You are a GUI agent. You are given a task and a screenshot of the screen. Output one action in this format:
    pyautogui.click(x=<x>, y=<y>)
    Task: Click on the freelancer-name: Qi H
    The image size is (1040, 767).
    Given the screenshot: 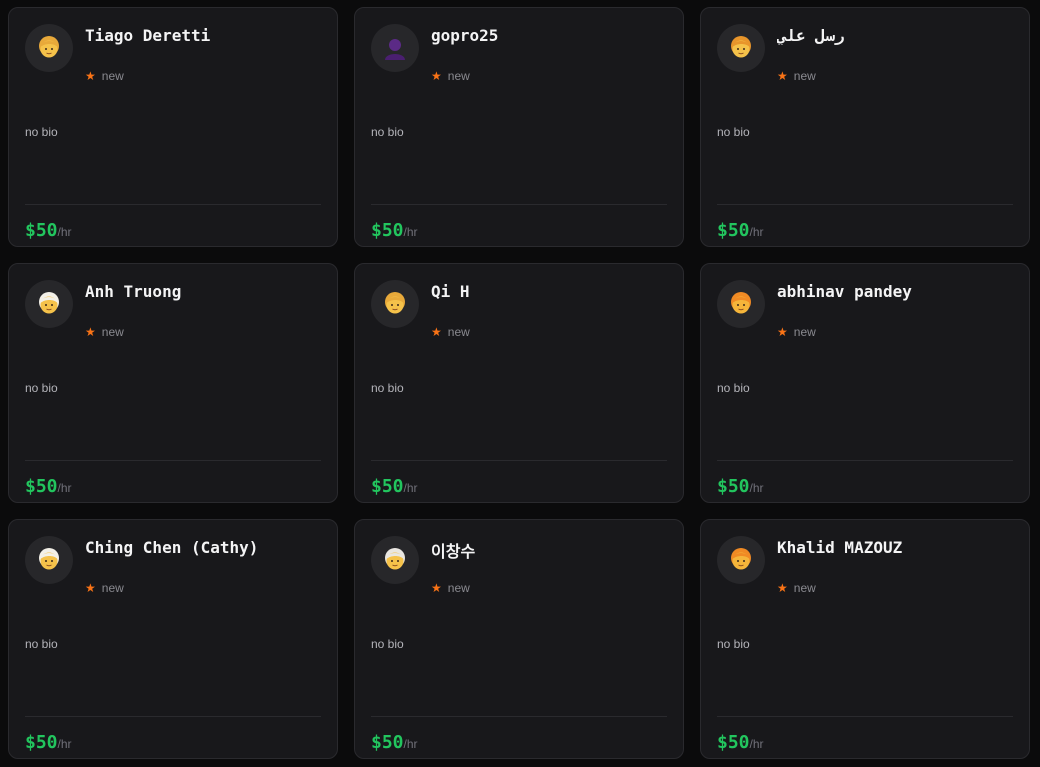 What is the action you would take?
    pyautogui.click(x=450, y=291)
    